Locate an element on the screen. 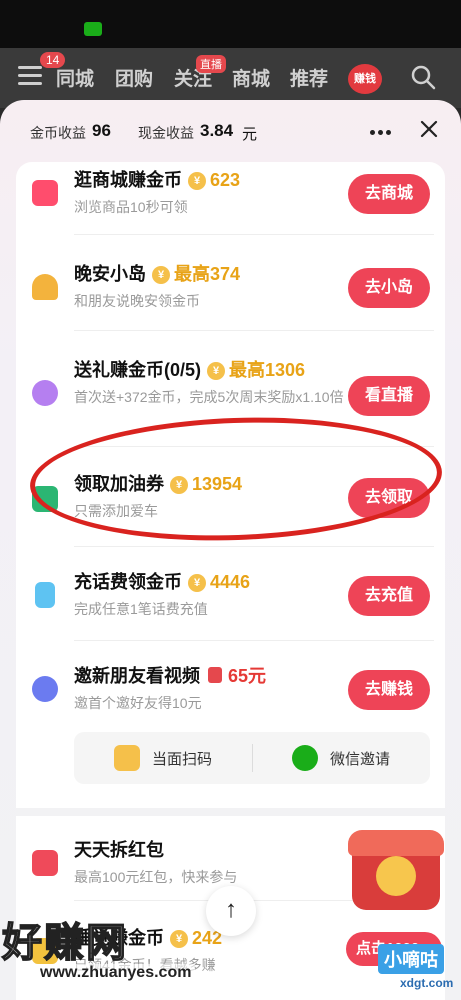 This screenshot has width=461, height=1000. watermark-right-url: xdgt.com is located at coordinates (427, 983).